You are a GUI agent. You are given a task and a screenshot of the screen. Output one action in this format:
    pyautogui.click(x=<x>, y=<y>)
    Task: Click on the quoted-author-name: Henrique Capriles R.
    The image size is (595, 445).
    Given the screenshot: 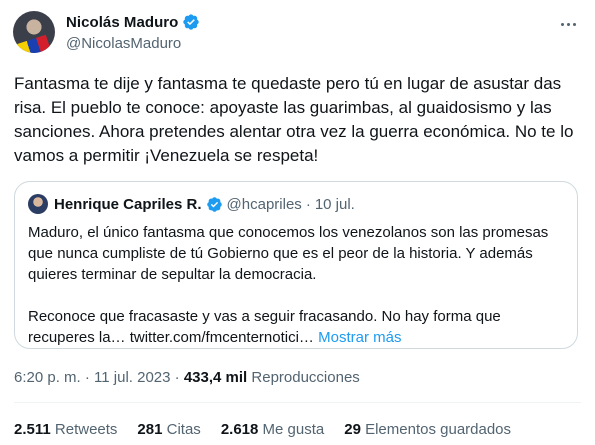 What is the action you would take?
    pyautogui.click(x=128, y=204)
    